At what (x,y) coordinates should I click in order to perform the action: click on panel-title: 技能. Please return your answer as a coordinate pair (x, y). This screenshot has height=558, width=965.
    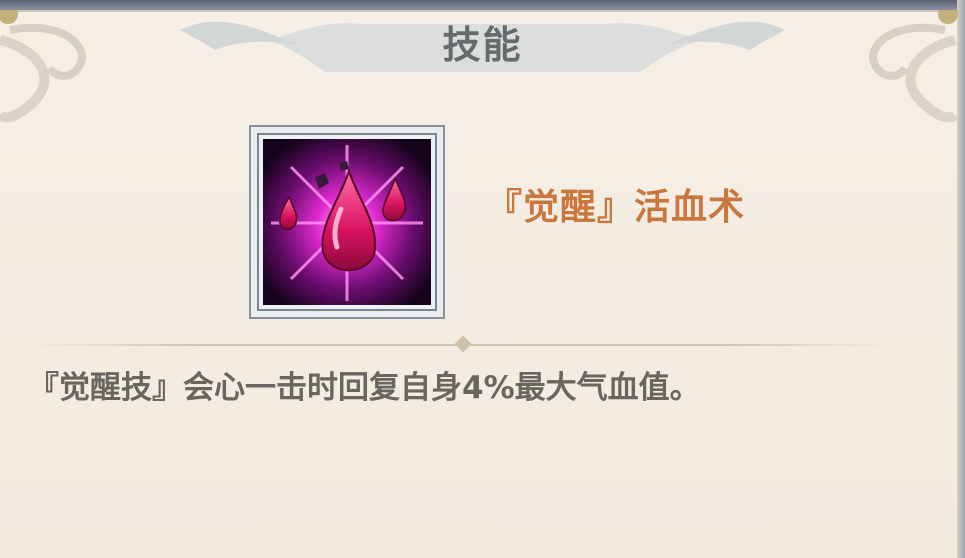
    Looking at the image, I should click on (482, 45).